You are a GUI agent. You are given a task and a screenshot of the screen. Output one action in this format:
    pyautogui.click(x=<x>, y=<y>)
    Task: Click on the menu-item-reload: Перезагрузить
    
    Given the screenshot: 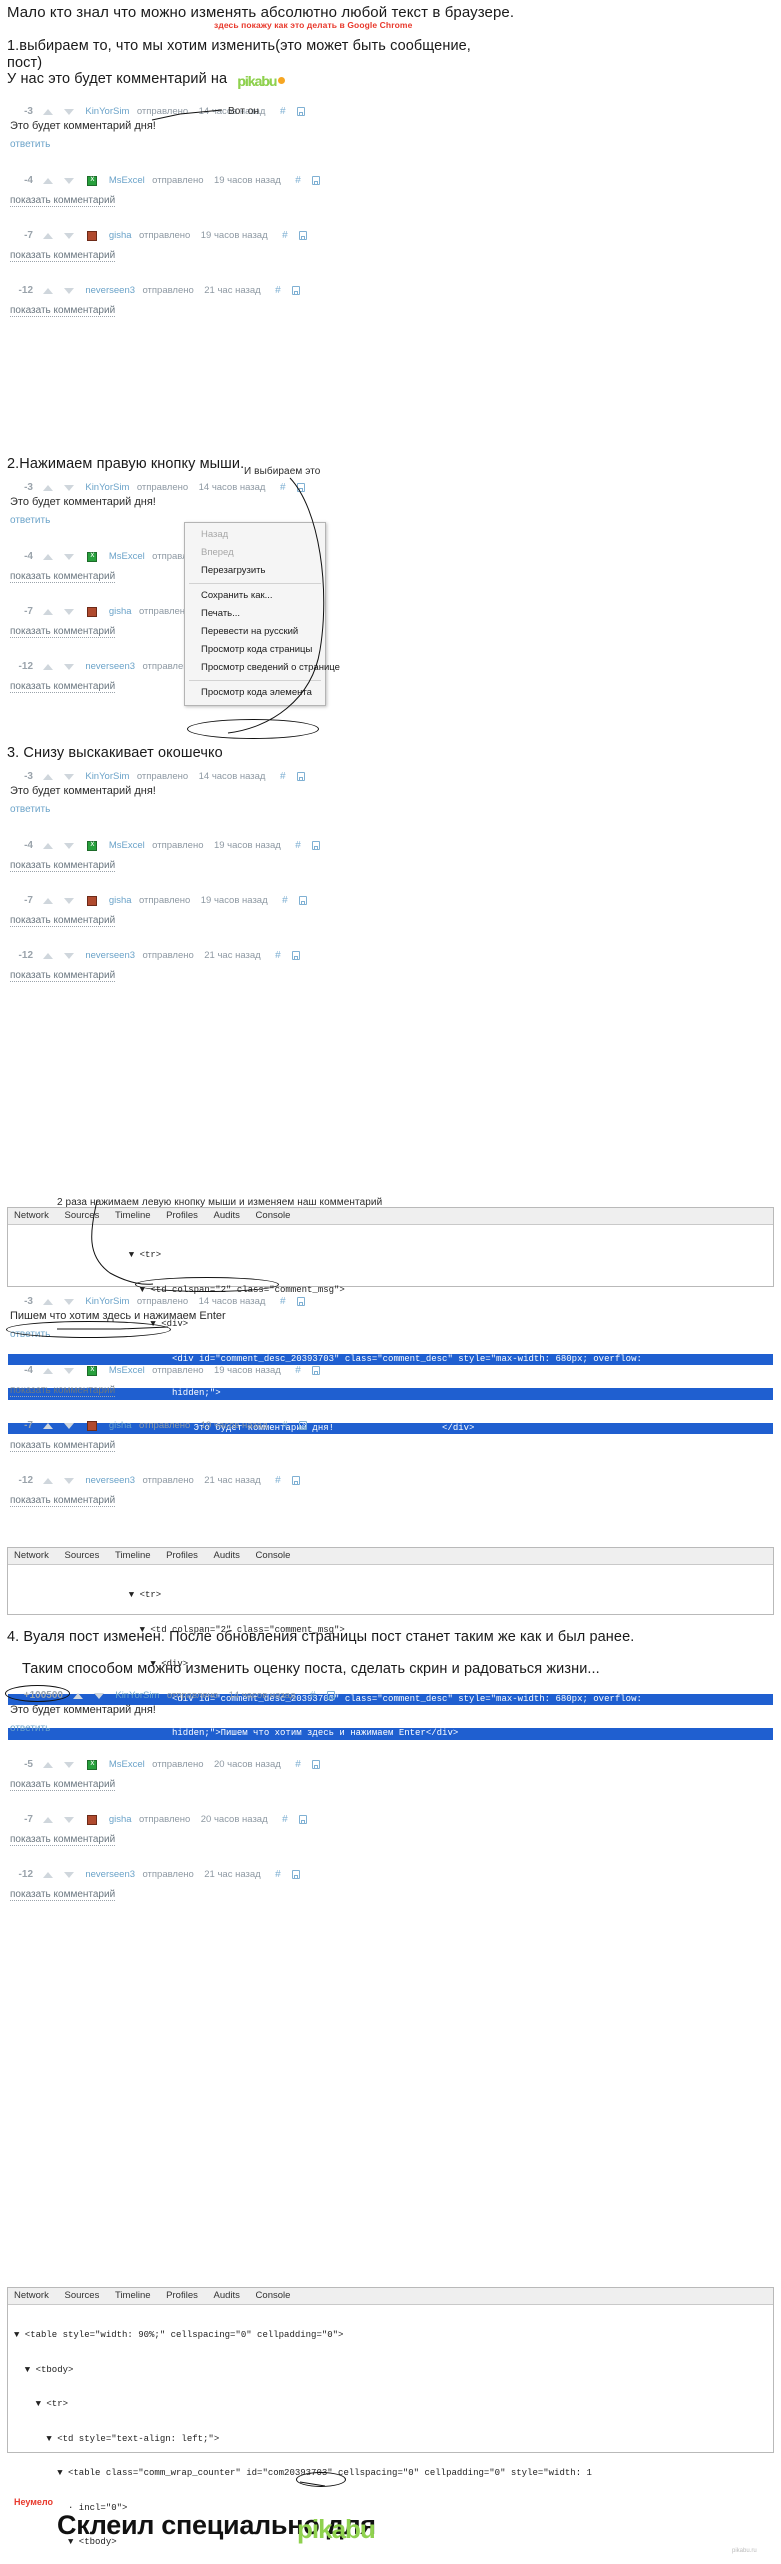 What is the action you would take?
    pyautogui.click(x=255, y=571)
    